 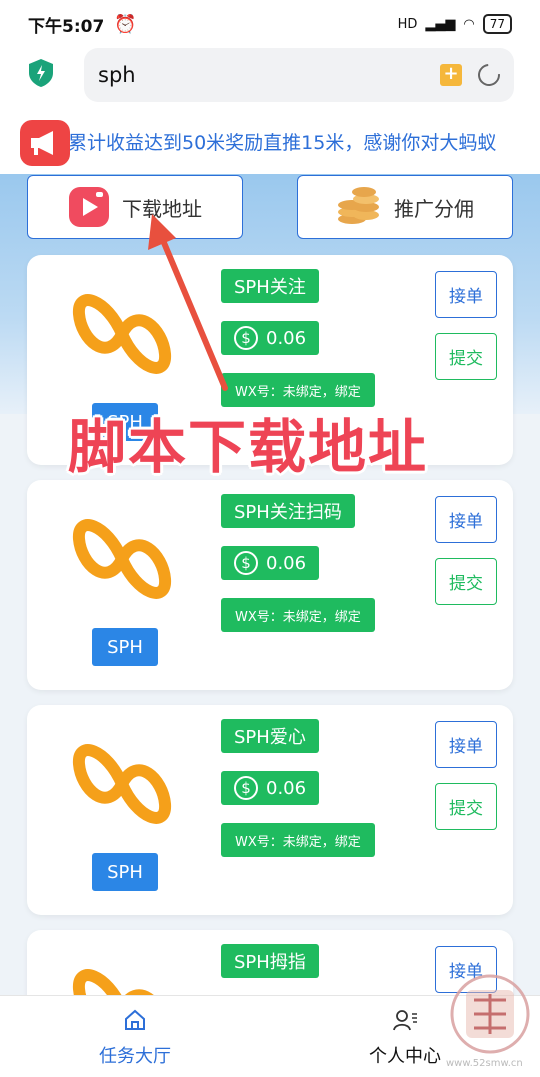 I want to click on watermark-seal-logo, so click(x=490, y=1014).